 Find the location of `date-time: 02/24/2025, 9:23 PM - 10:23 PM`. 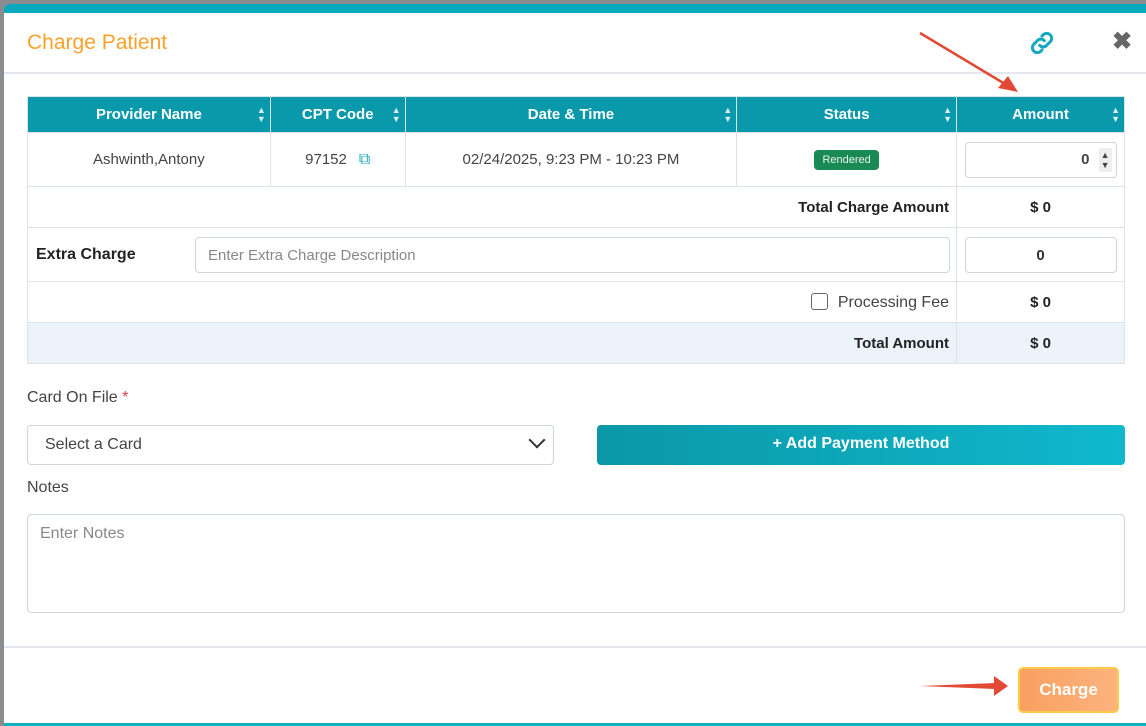

date-time: 02/24/2025, 9:23 PM - 10:23 PM is located at coordinates (571, 159).